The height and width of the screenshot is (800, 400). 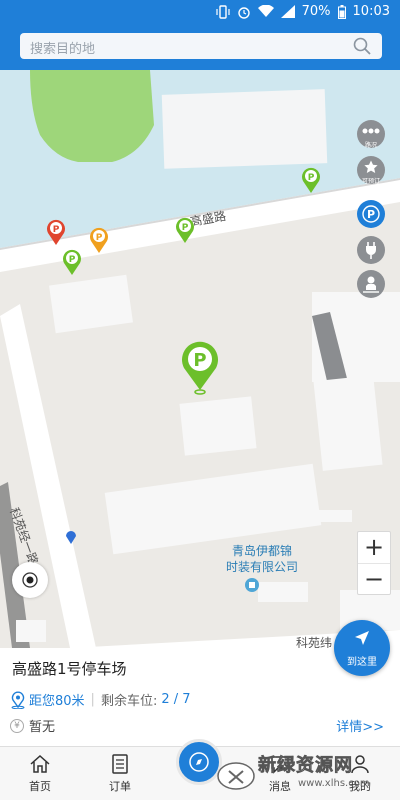 I want to click on traffic-icon, so click(x=371, y=131).